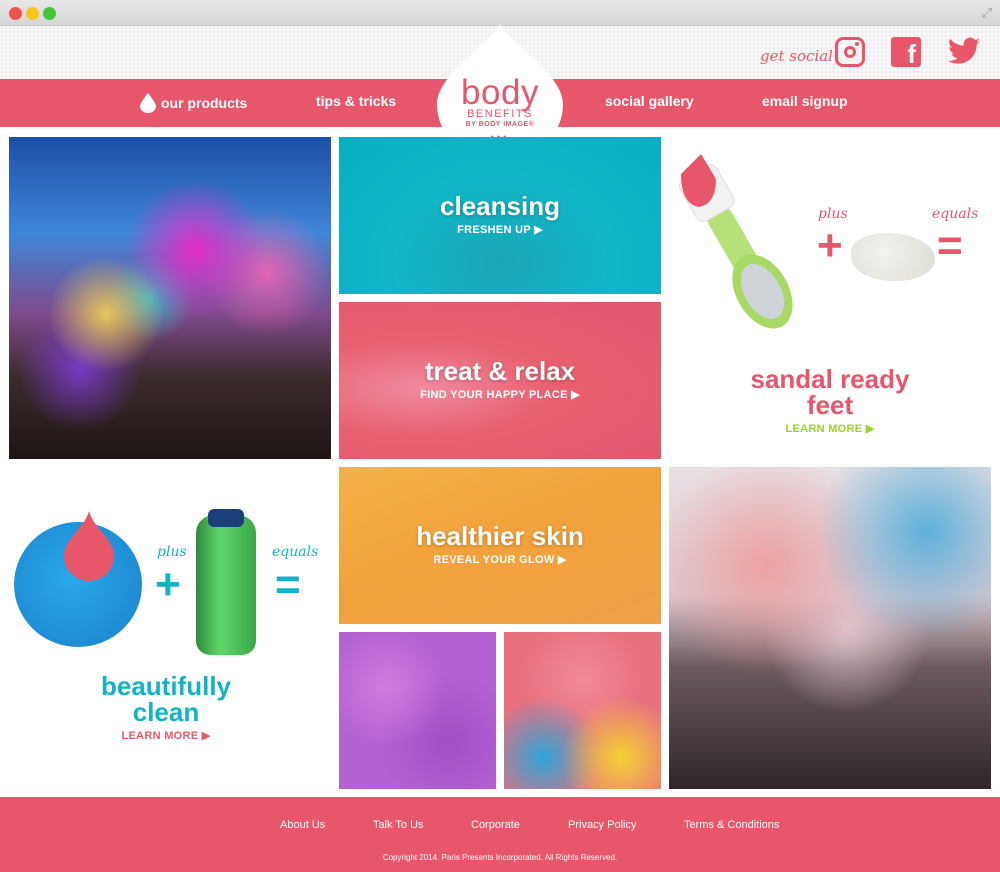 This screenshot has height=872, width=1000. I want to click on maximize-window-button, so click(49, 13).